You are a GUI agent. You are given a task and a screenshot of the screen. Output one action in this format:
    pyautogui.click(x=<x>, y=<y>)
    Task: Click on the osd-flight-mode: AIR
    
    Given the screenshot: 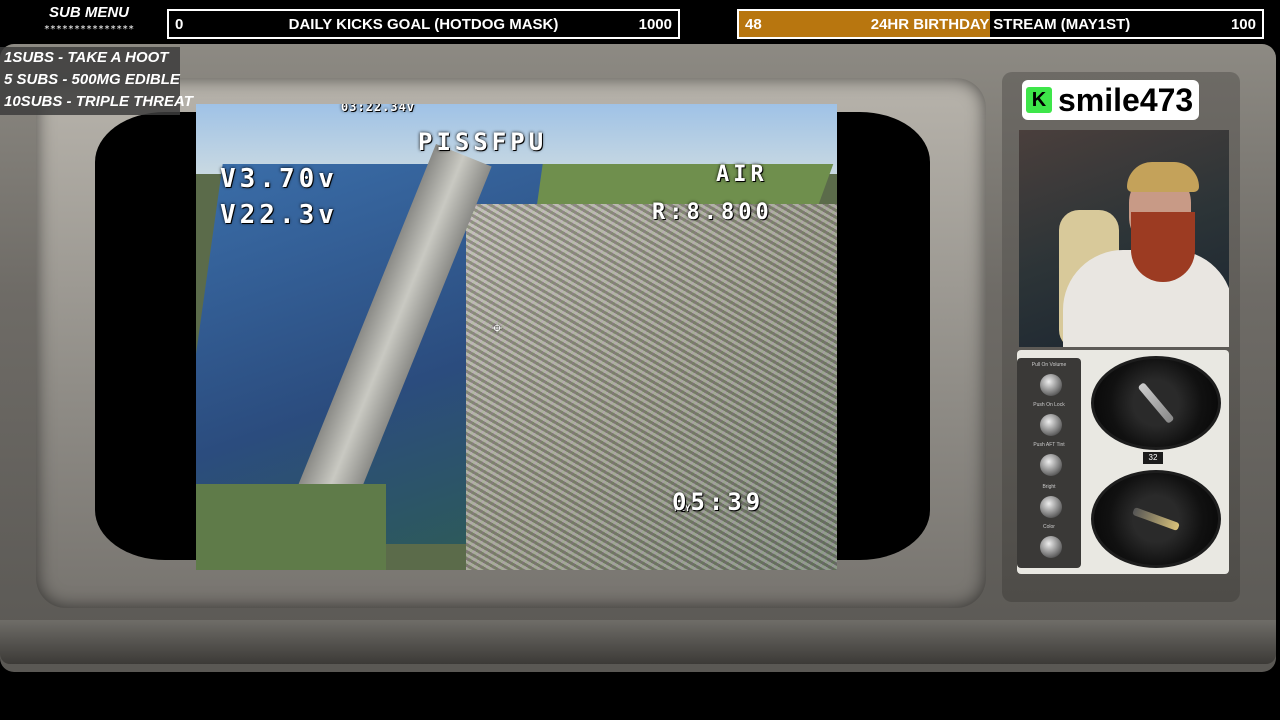 What is the action you would take?
    pyautogui.click(x=742, y=174)
    